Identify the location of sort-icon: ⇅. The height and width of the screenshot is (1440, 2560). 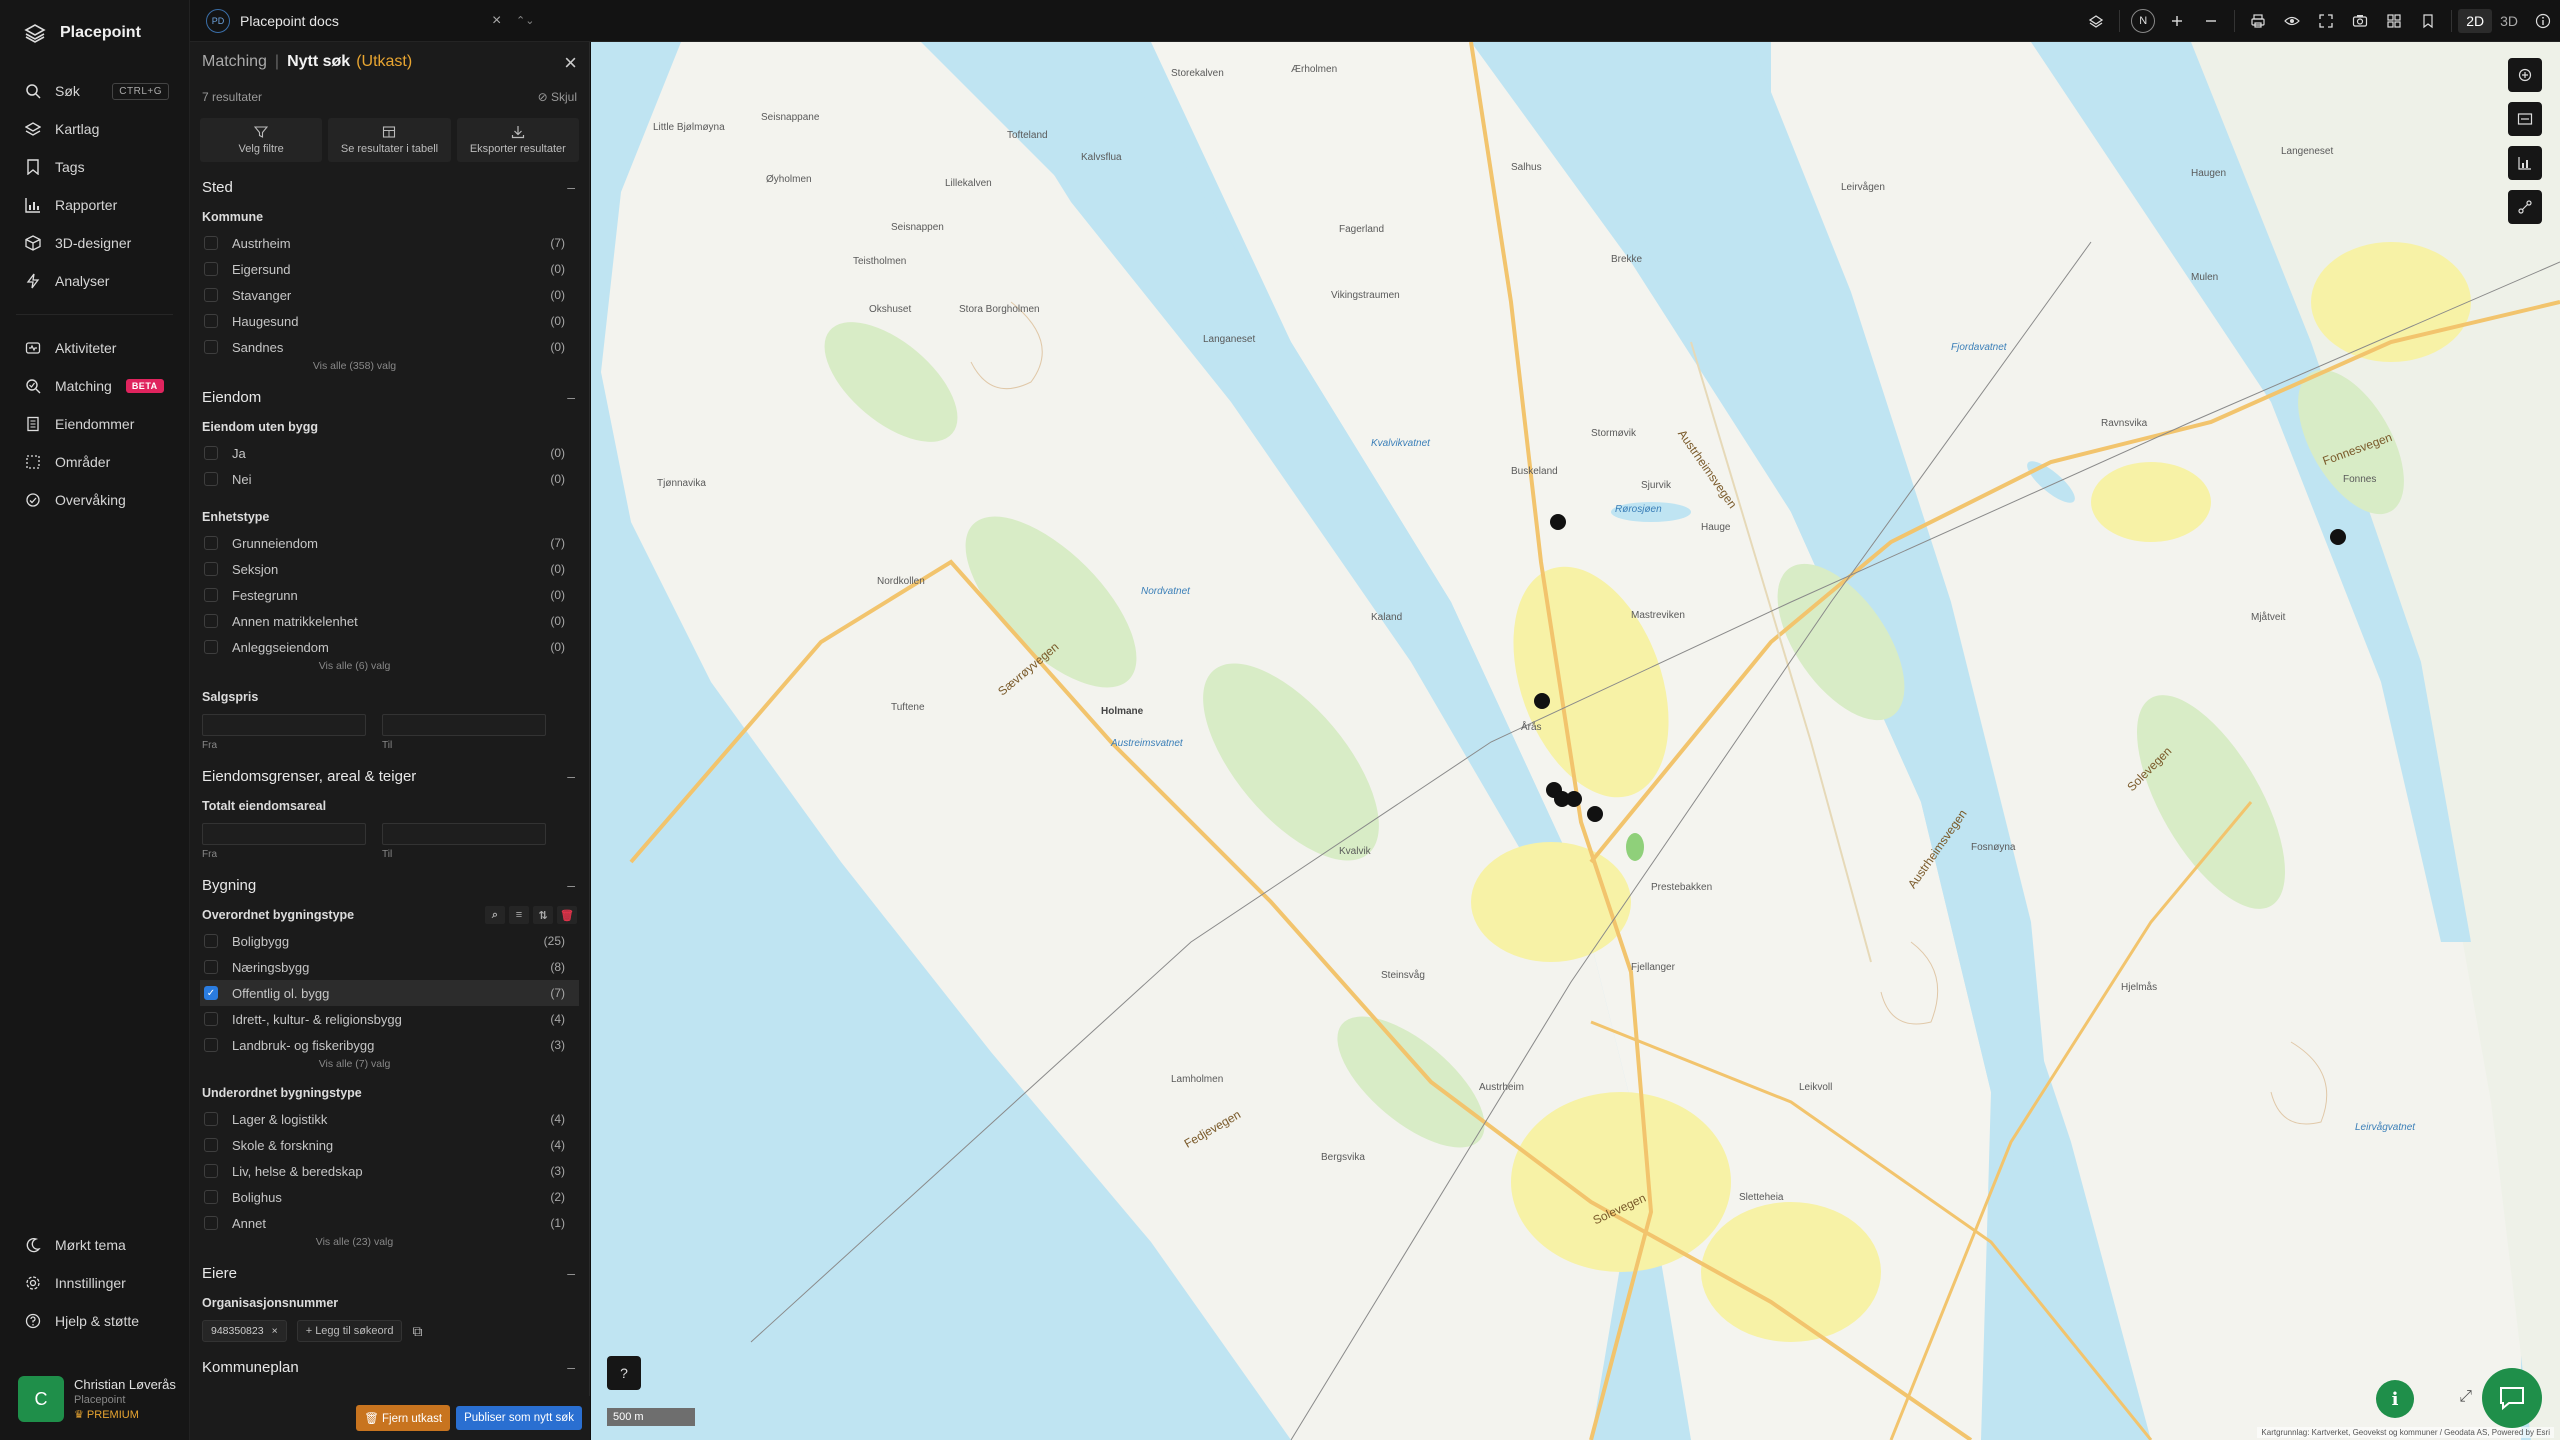
(543, 915).